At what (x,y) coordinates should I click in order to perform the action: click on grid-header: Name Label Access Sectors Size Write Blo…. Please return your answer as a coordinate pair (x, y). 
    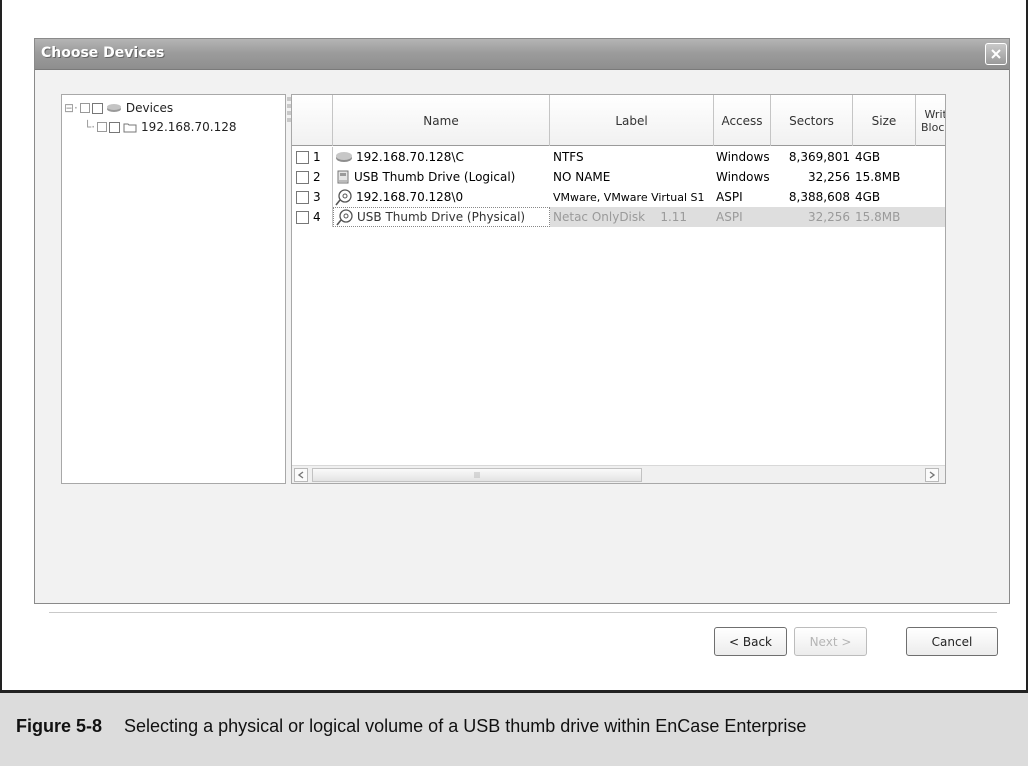
    Looking at the image, I should click on (618, 120).